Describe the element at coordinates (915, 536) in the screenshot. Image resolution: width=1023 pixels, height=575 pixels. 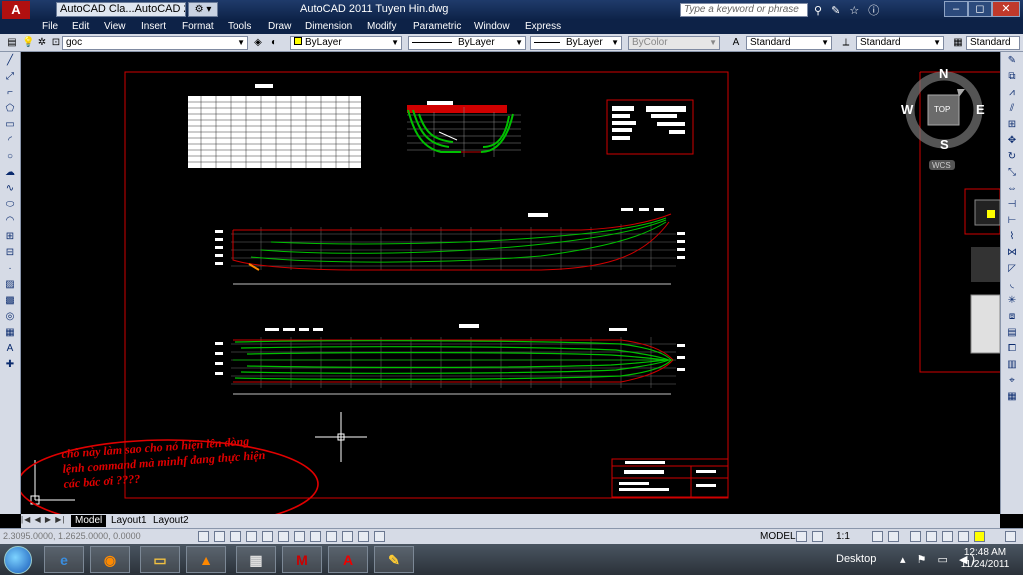
I see `workspace-switch-icon` at that location.